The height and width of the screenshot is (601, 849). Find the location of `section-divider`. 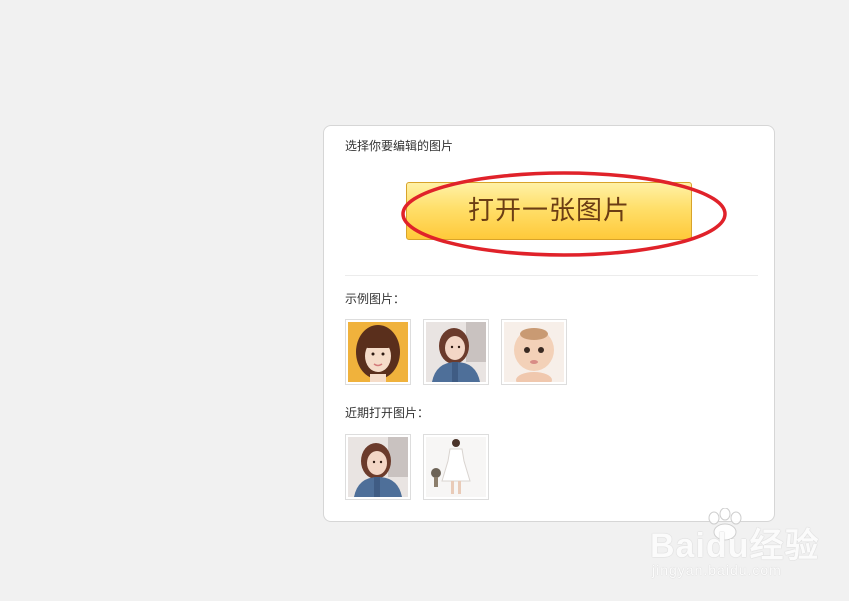

section-divider is located at coordinates (551, 275).